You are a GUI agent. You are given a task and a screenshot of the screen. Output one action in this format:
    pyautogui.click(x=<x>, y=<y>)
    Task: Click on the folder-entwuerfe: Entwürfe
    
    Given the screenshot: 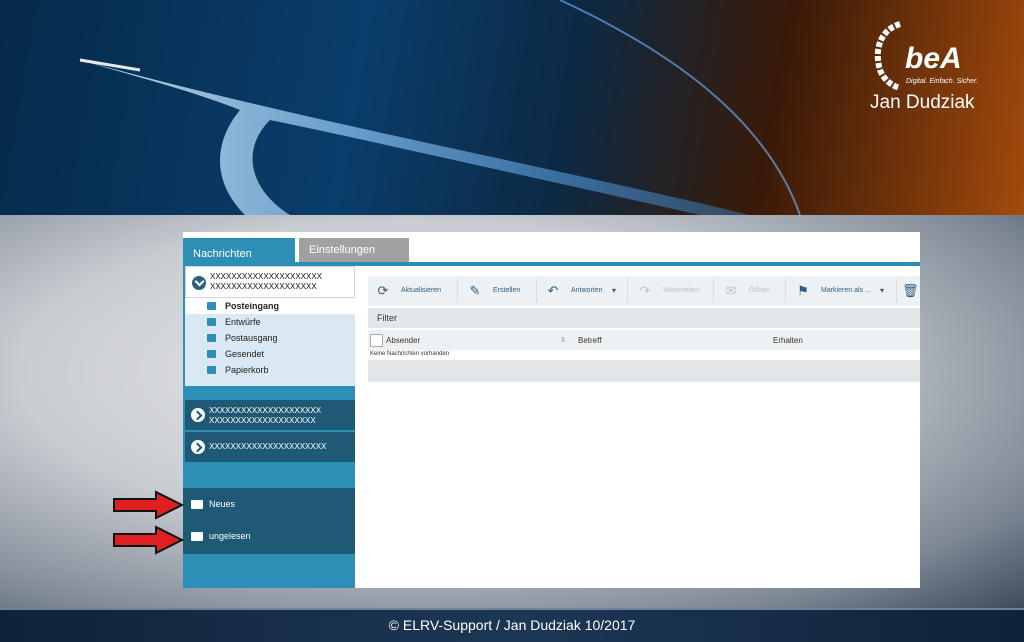 What is the action you would take?
    pyautogui.click(x=270, y=322)
    